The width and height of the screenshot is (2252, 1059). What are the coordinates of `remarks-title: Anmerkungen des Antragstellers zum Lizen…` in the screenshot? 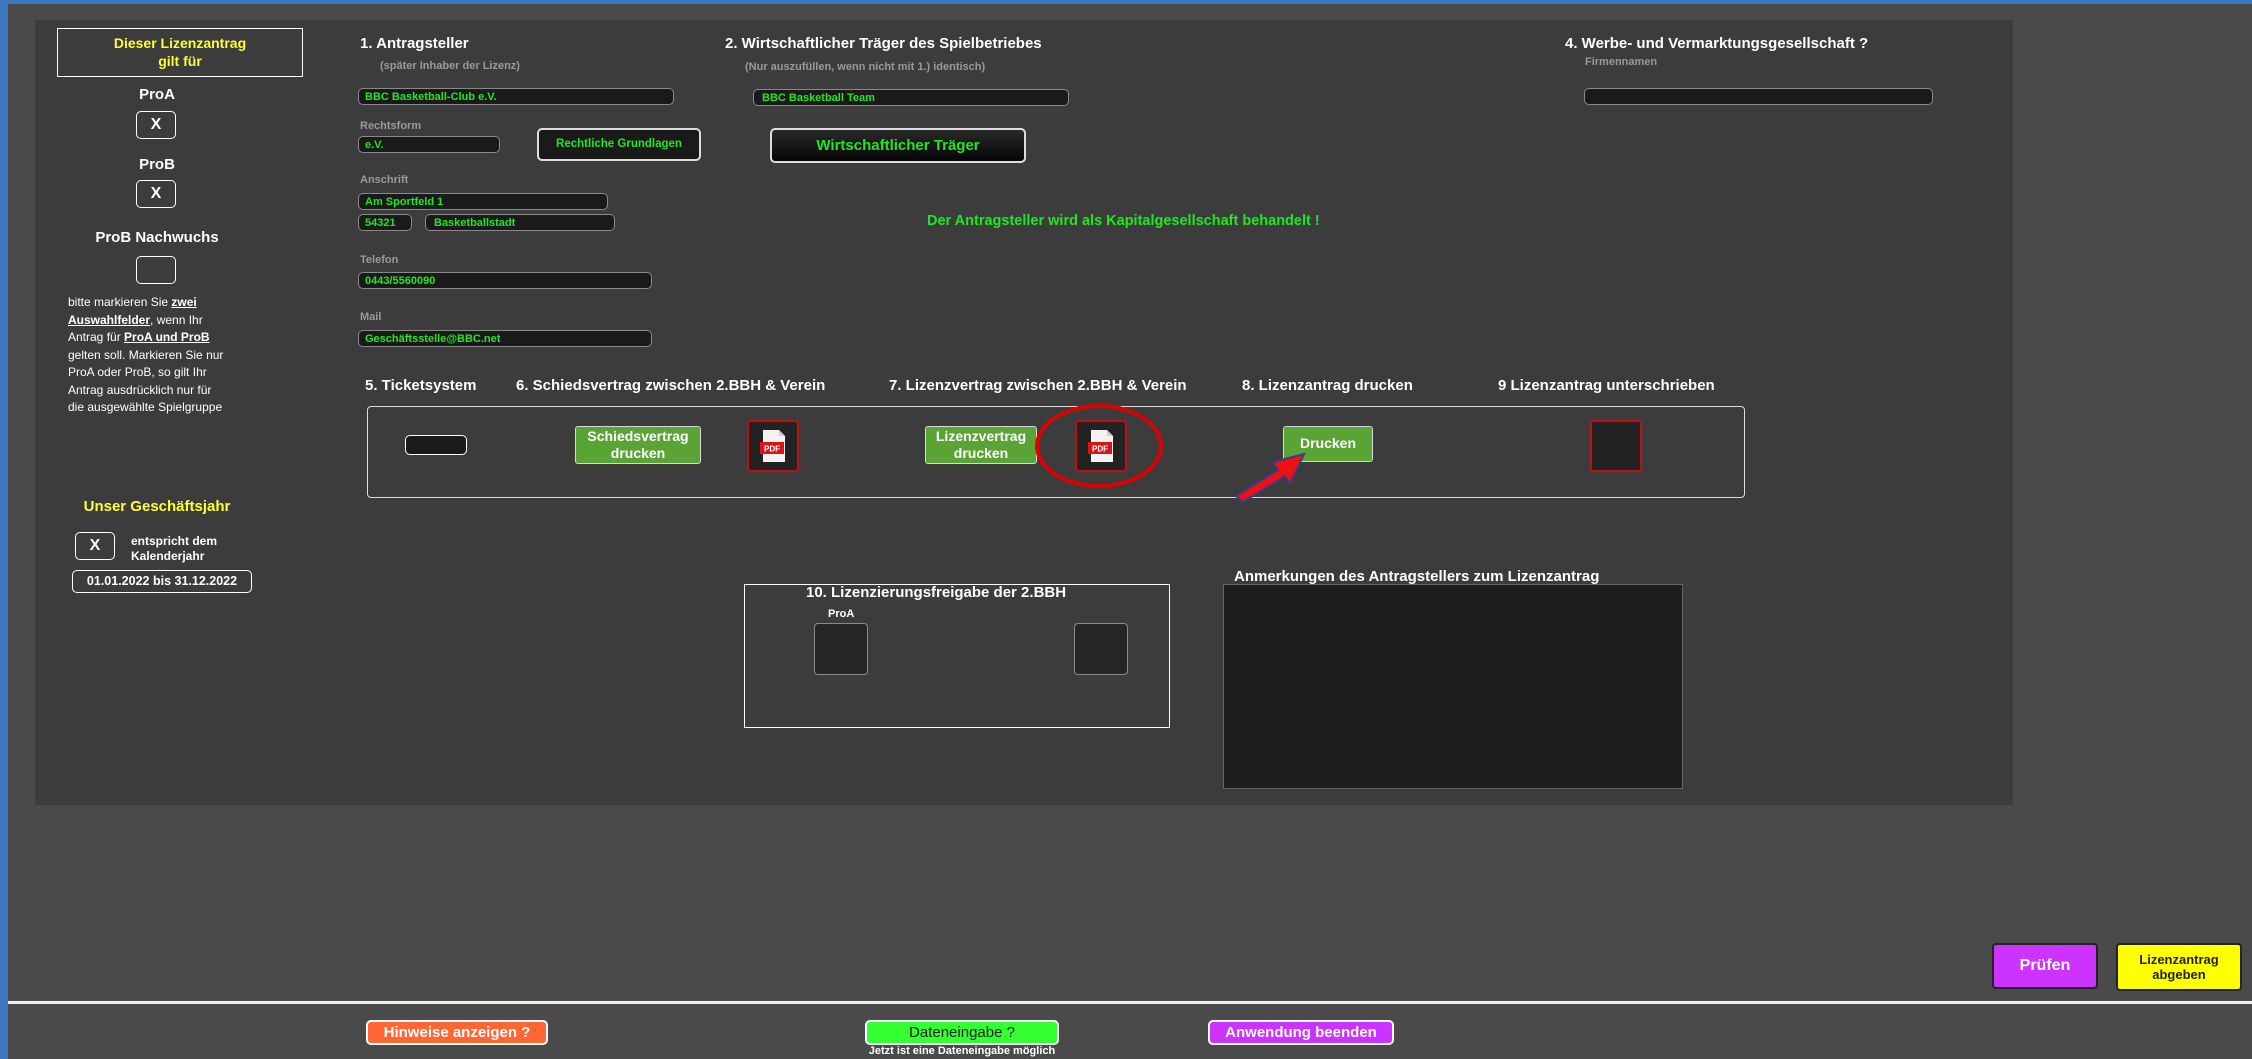 It's located at (1417, 576).